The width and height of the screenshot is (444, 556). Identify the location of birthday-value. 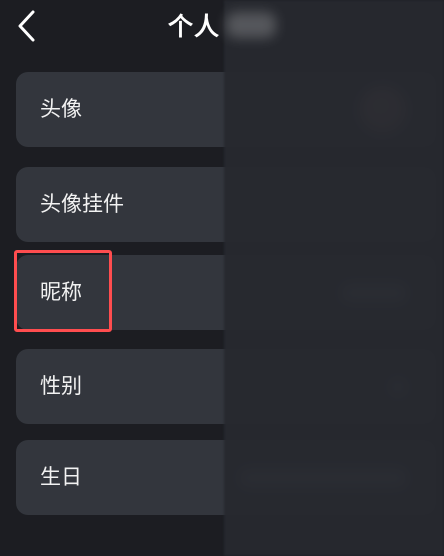
(323, 477).